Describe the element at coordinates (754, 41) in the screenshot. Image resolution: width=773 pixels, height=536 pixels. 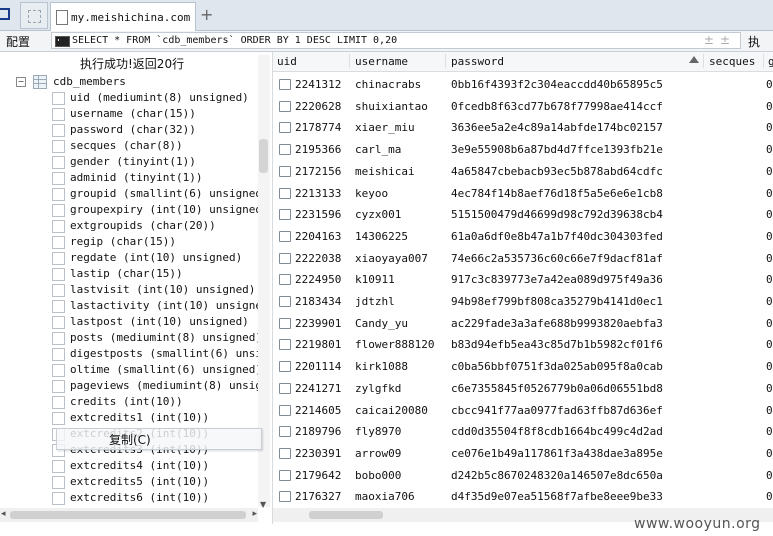
I see `execute-button: 执` at that location.